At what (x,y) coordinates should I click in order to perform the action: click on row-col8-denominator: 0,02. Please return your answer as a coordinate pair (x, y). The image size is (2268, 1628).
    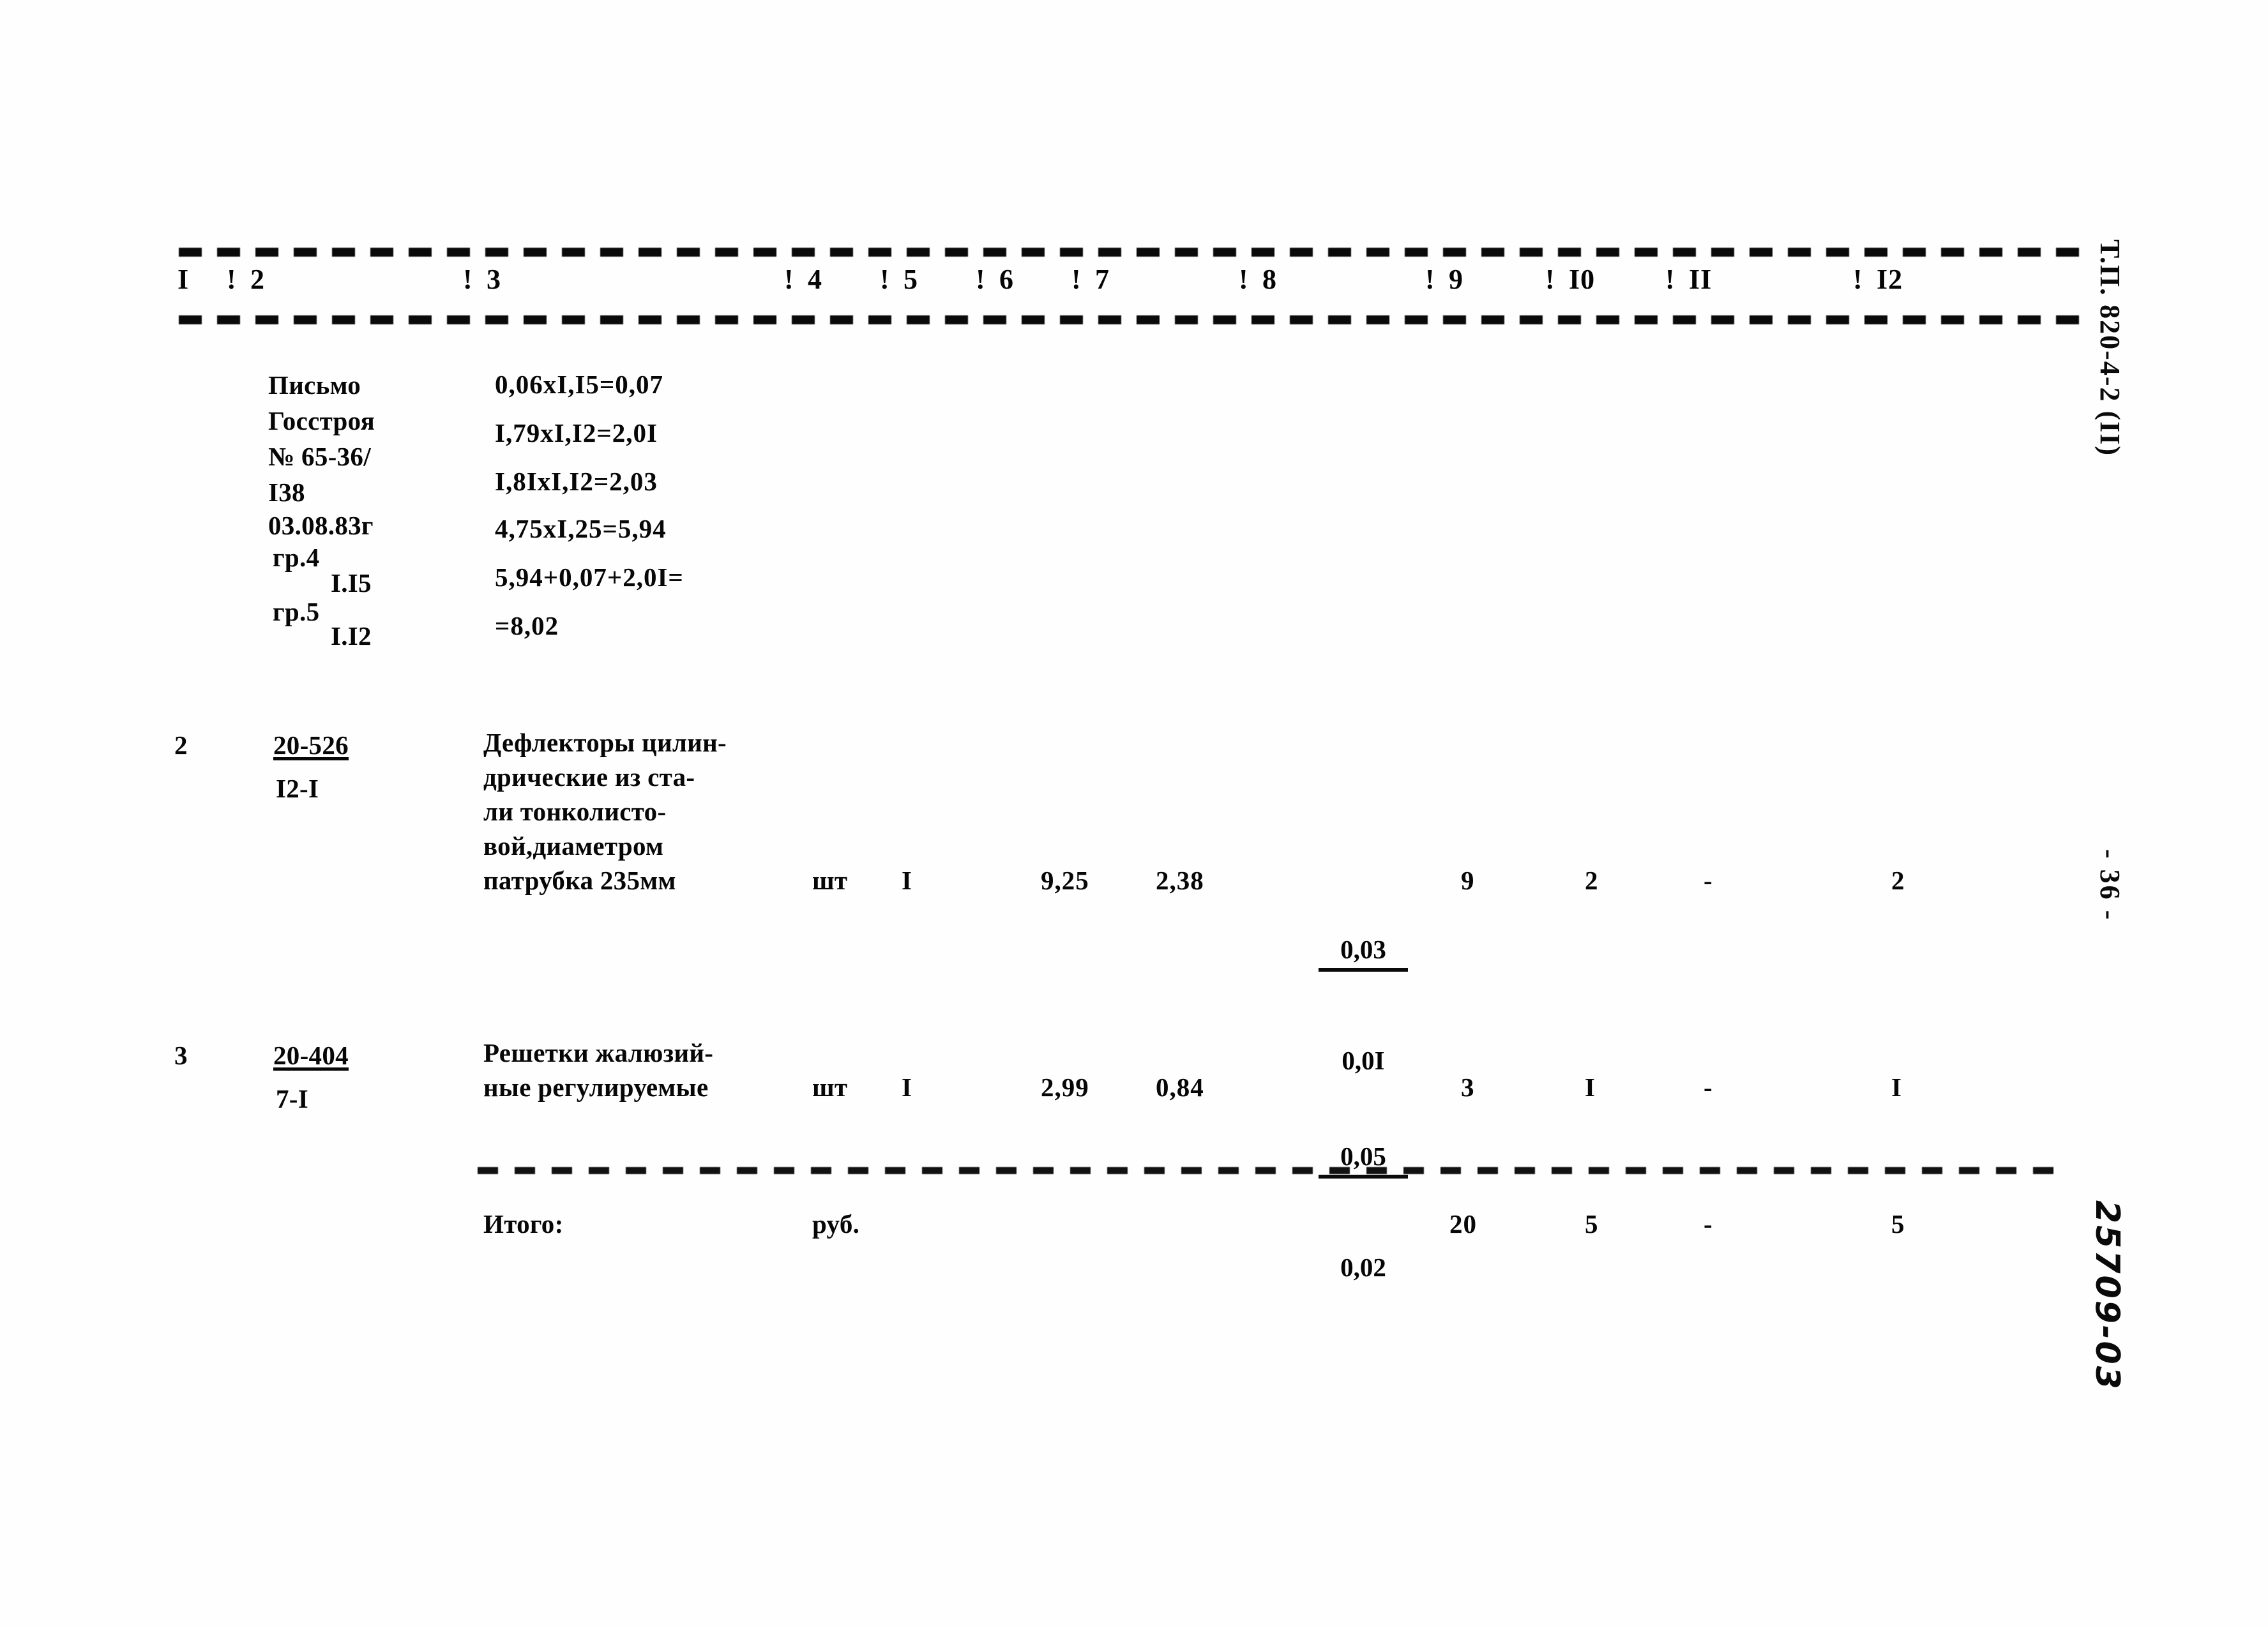
    Looking at the image, I should click on (1363, 1267).